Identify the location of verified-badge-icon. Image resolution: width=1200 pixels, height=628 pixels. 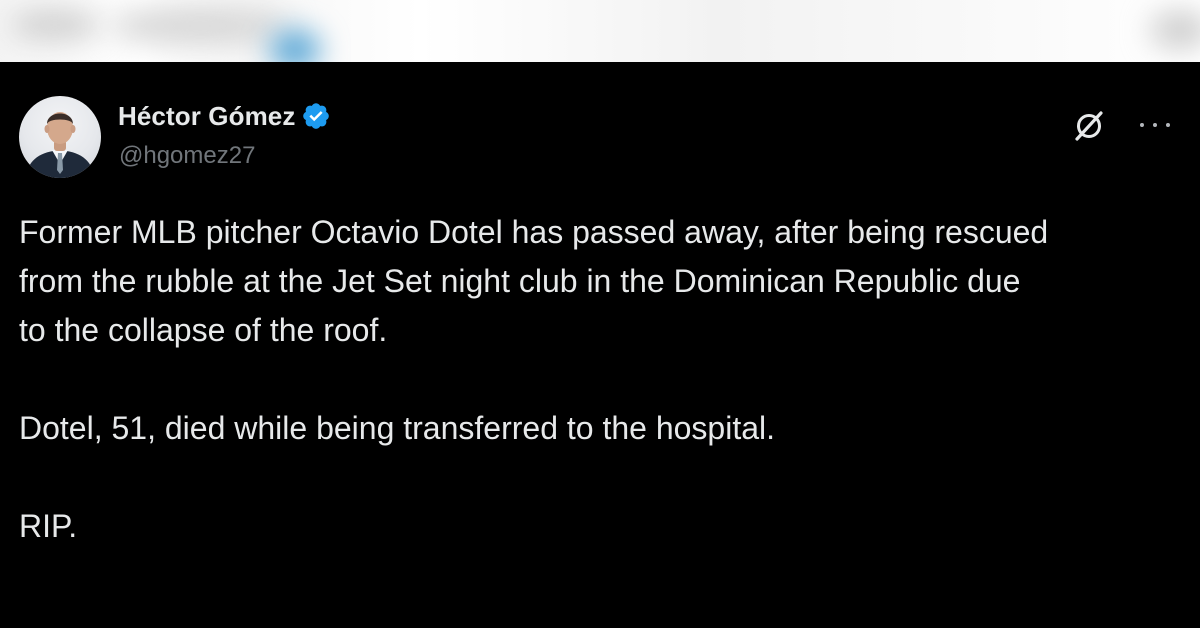
(316, 116).